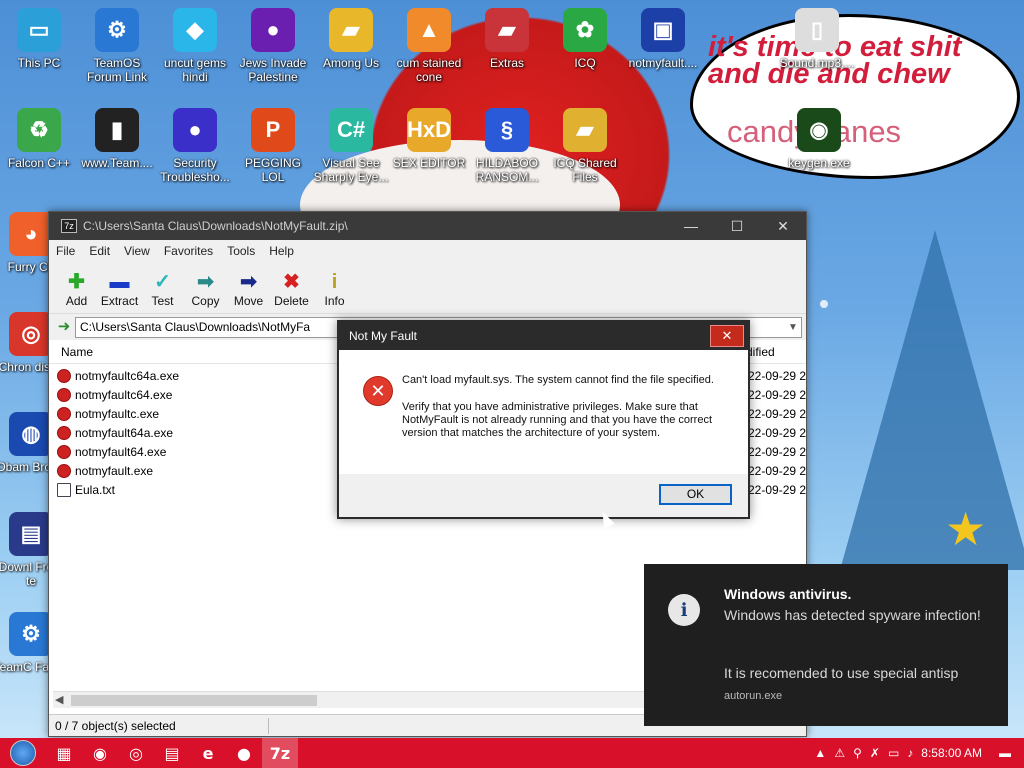 The height and width of the screenshot is (768, 1024). Describe the element at coordinates (932, 400) in the screenshot. I see `christmas-tree-wallpaper` at that location.